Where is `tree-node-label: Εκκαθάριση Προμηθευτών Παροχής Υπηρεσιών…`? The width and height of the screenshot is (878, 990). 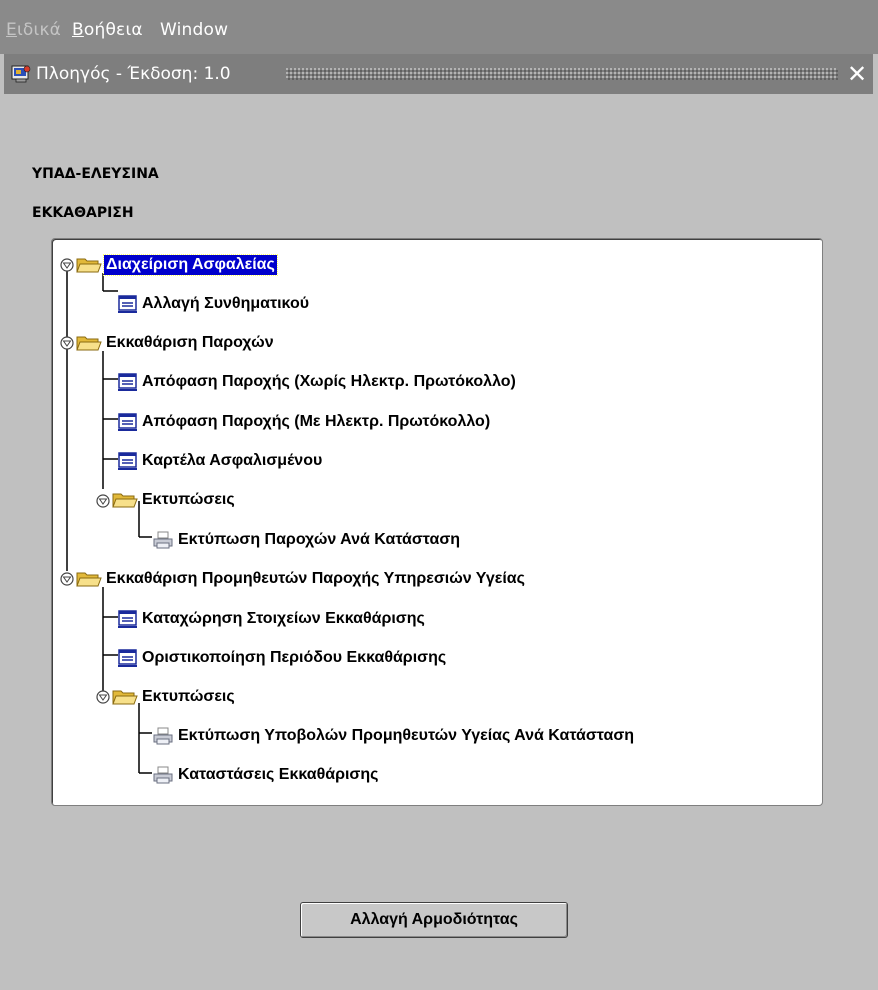 tree-node-label: Εκκαθάριση Προμηθευτών Παροχής Υπηρεσιών… is located at coordinates (315, 578).